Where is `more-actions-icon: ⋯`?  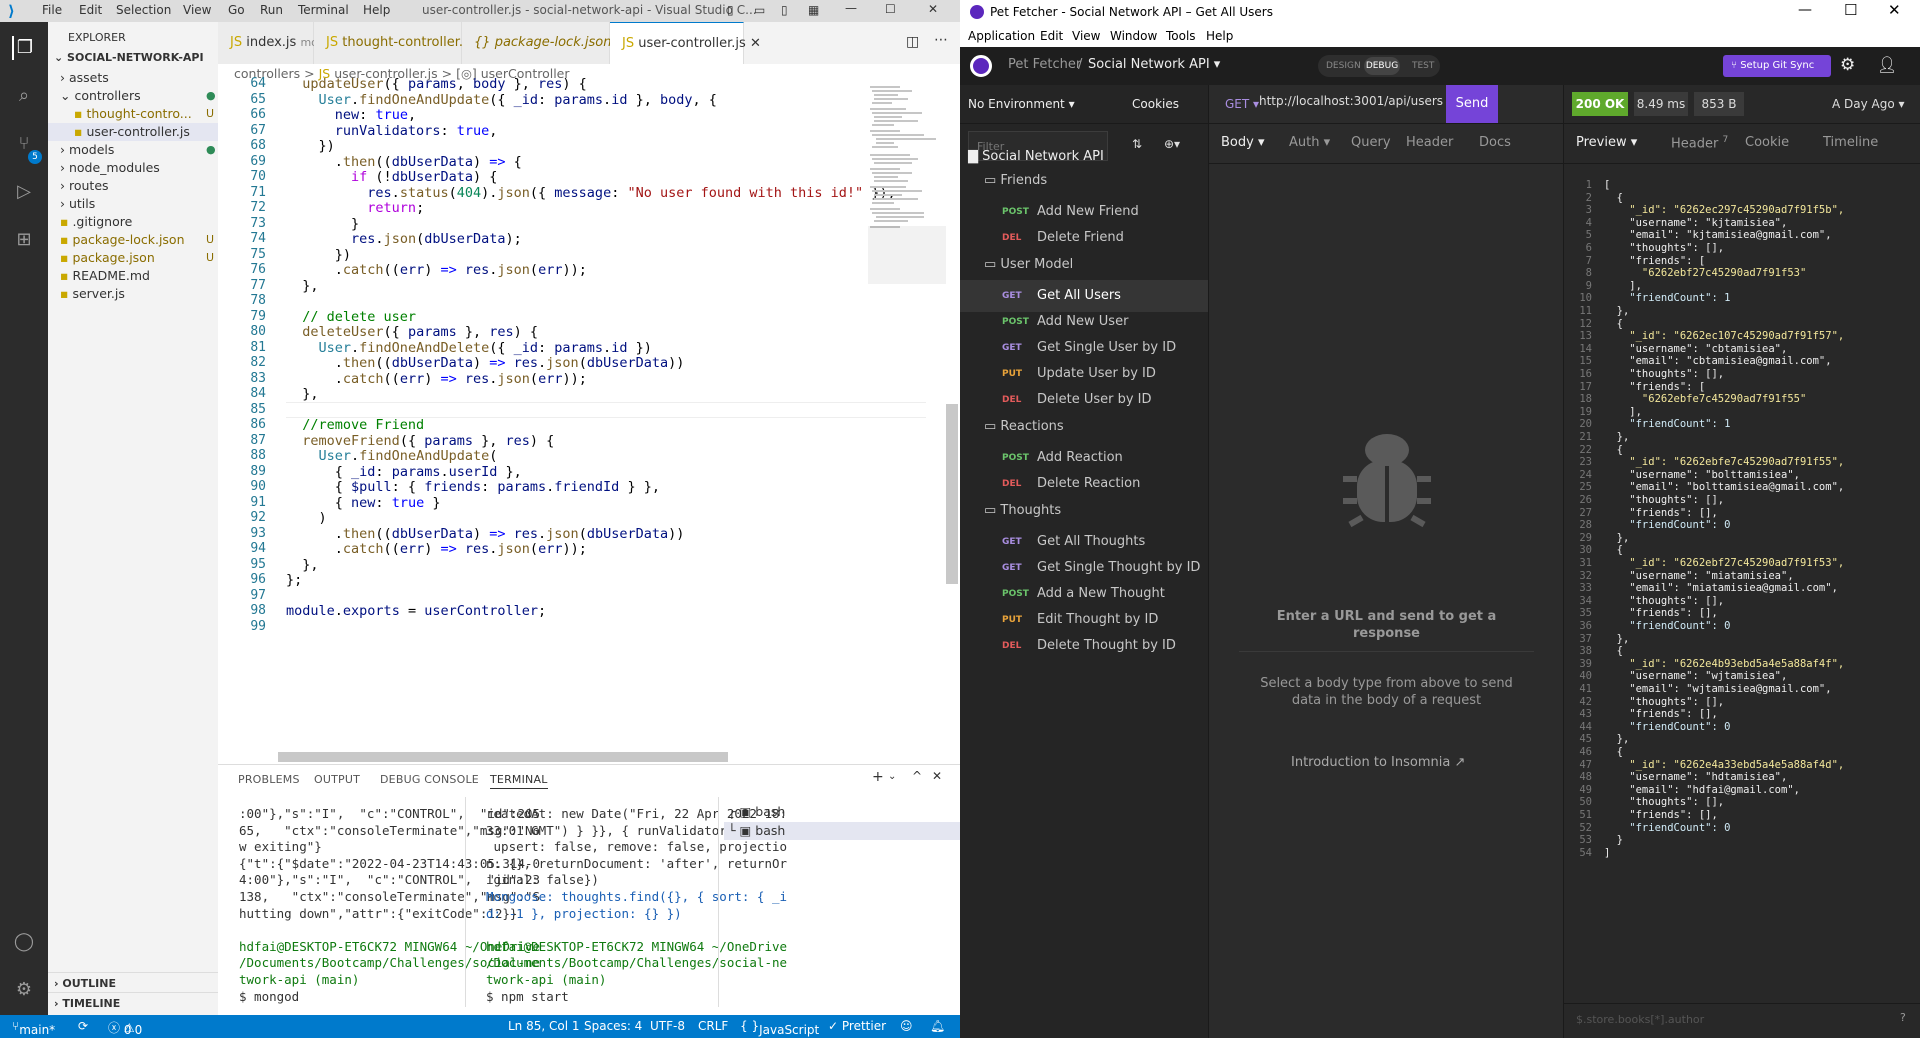
more-actions-icon: ⋯ is located at coordinates (941, 40).